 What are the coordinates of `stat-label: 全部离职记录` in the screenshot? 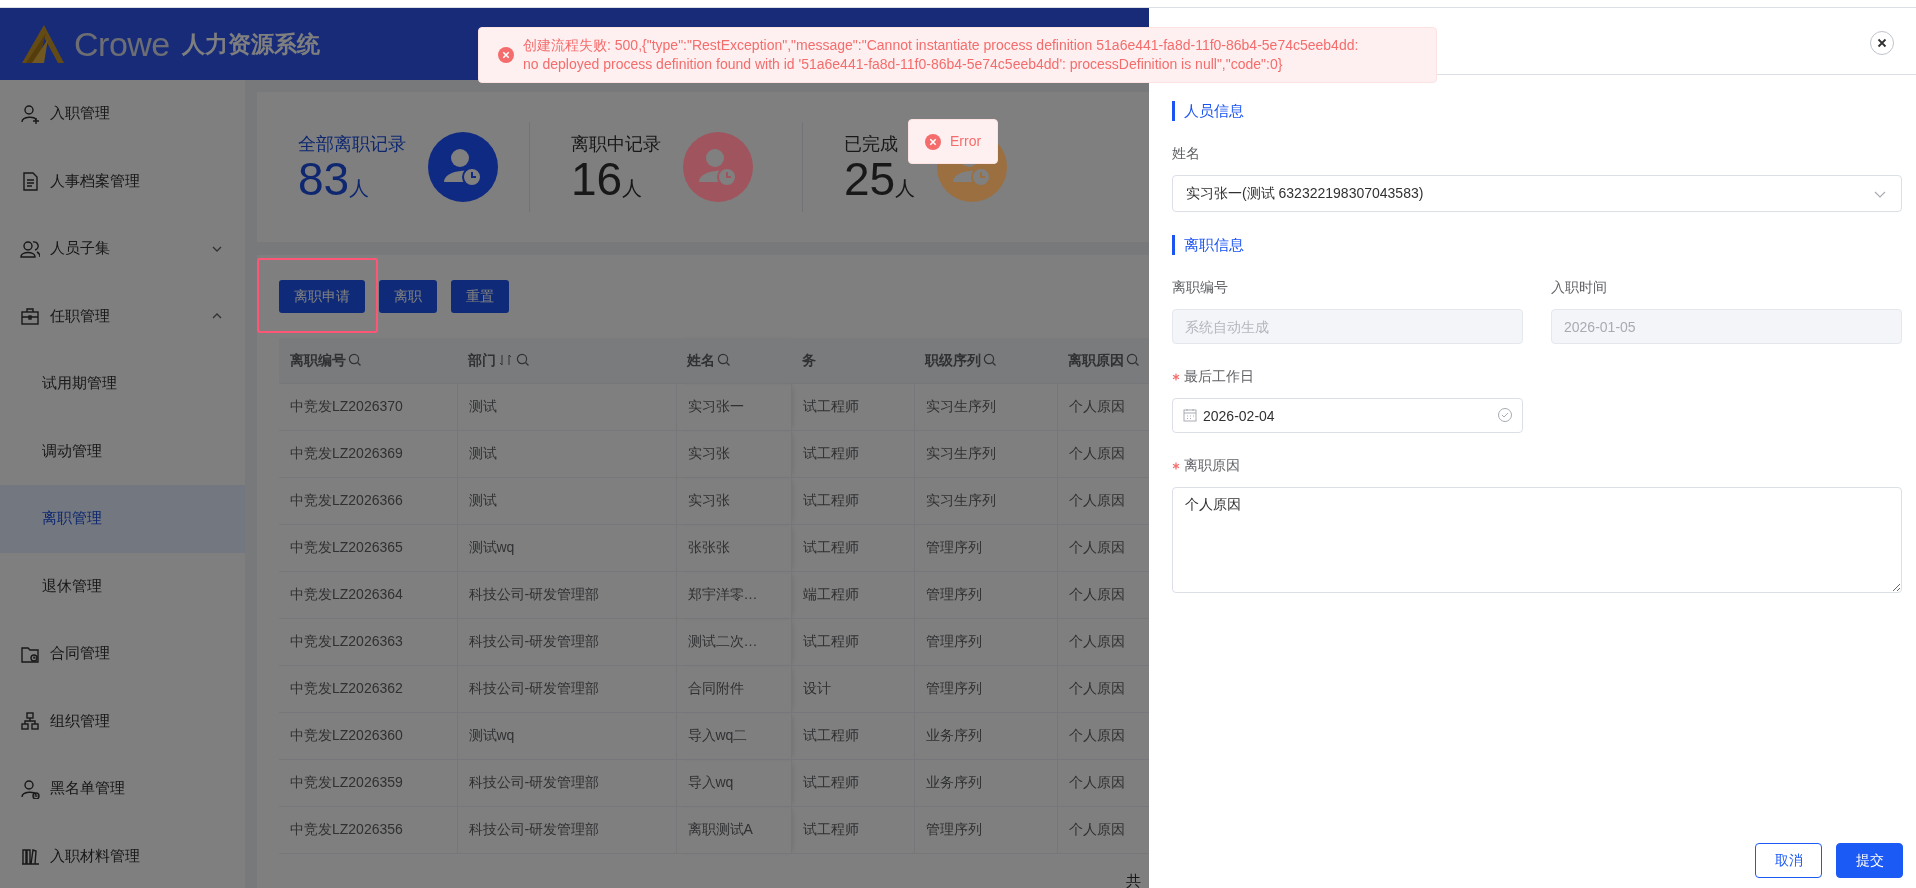 It's located at (352, 144).